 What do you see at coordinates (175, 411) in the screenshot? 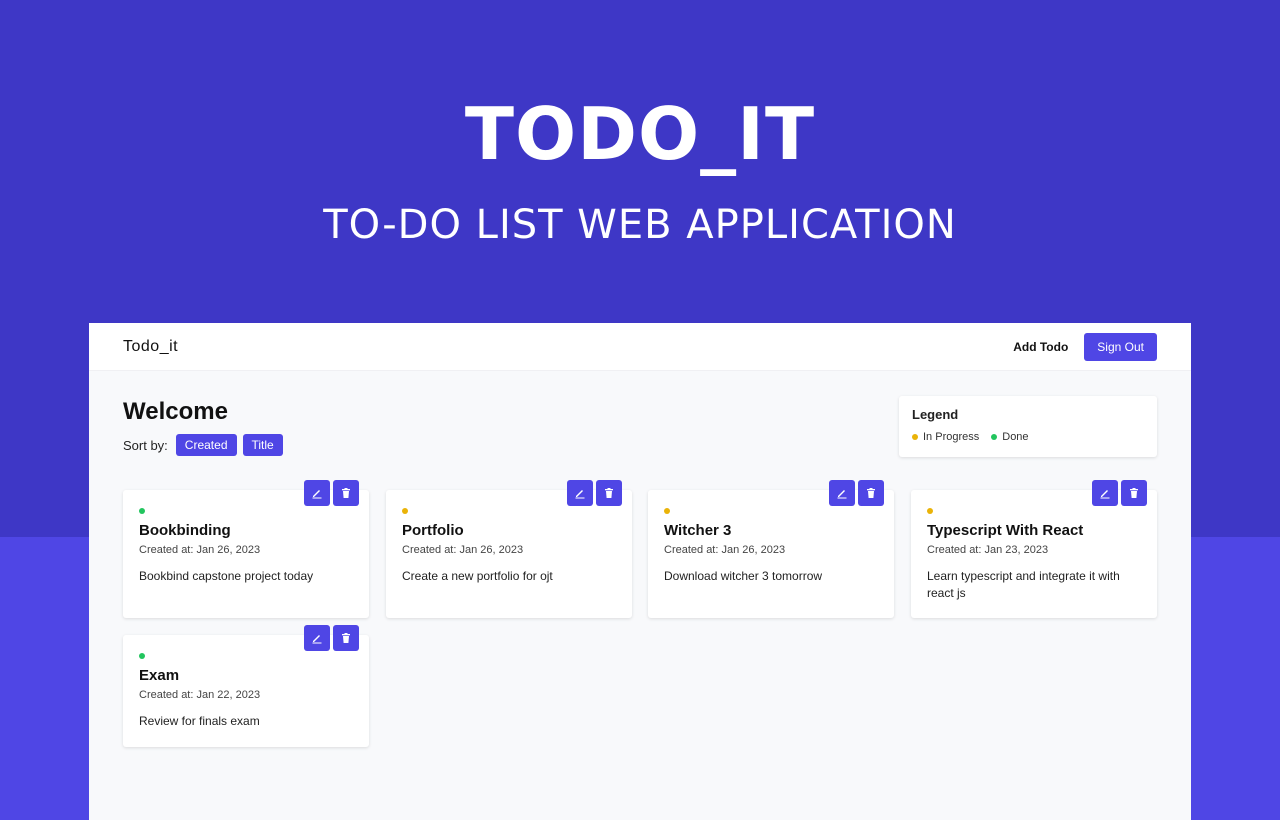
I see `page-title: Welcome` at bounding box center [175, 411].